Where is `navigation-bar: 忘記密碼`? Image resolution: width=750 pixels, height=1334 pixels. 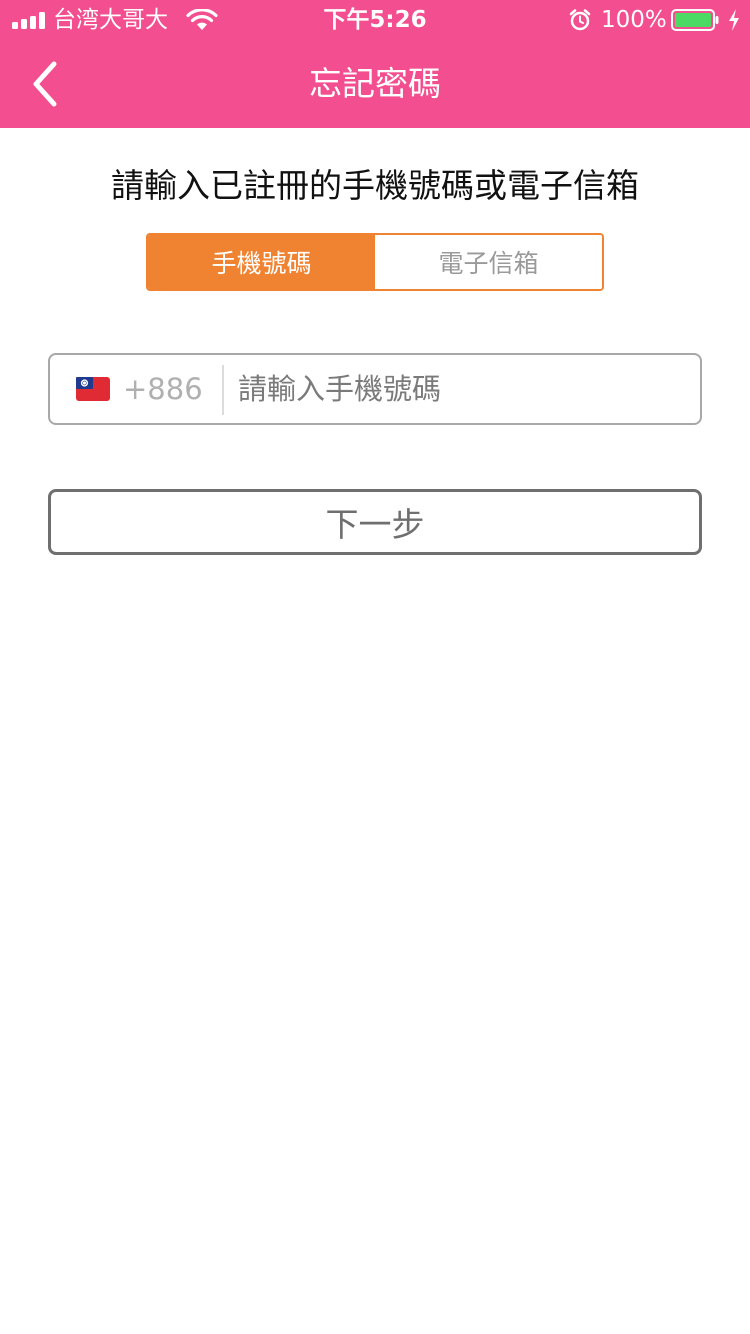
navigation-bar: 忘記密碼 is located at coordinates (375, 84).